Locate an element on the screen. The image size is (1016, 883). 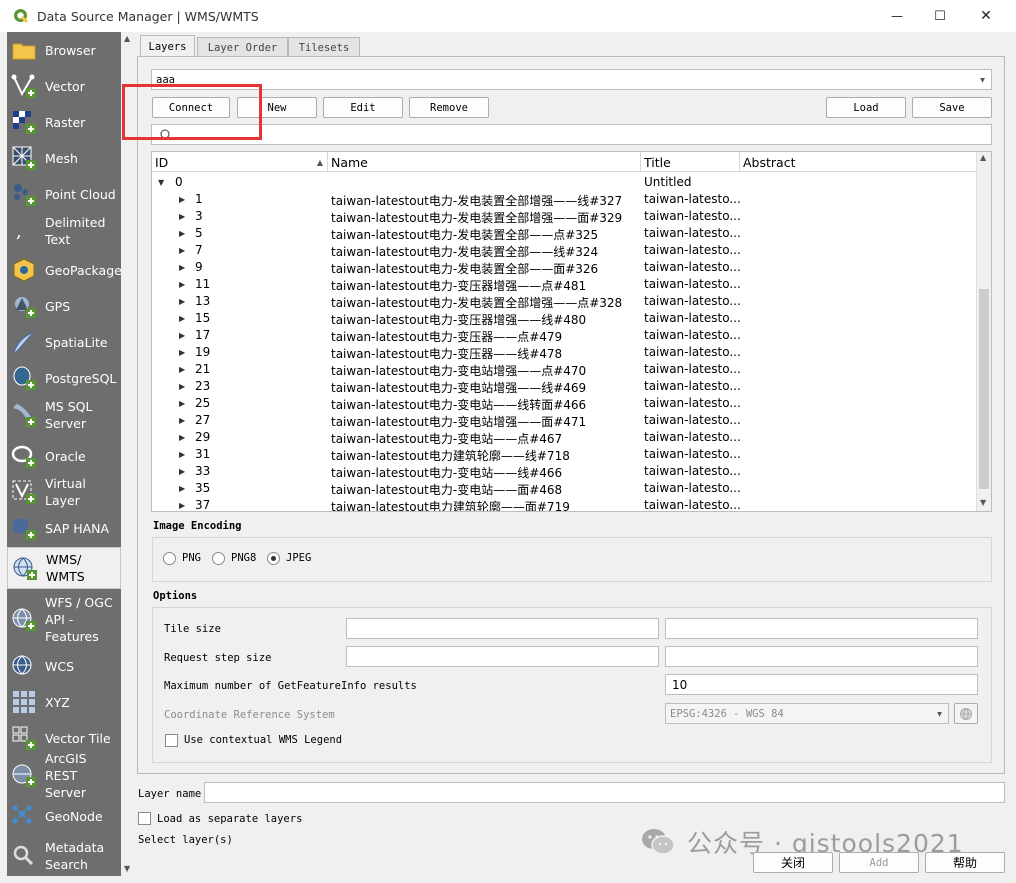
sidebar-item-sap-hana: SAP HANA is located at coordinates (64, 528).